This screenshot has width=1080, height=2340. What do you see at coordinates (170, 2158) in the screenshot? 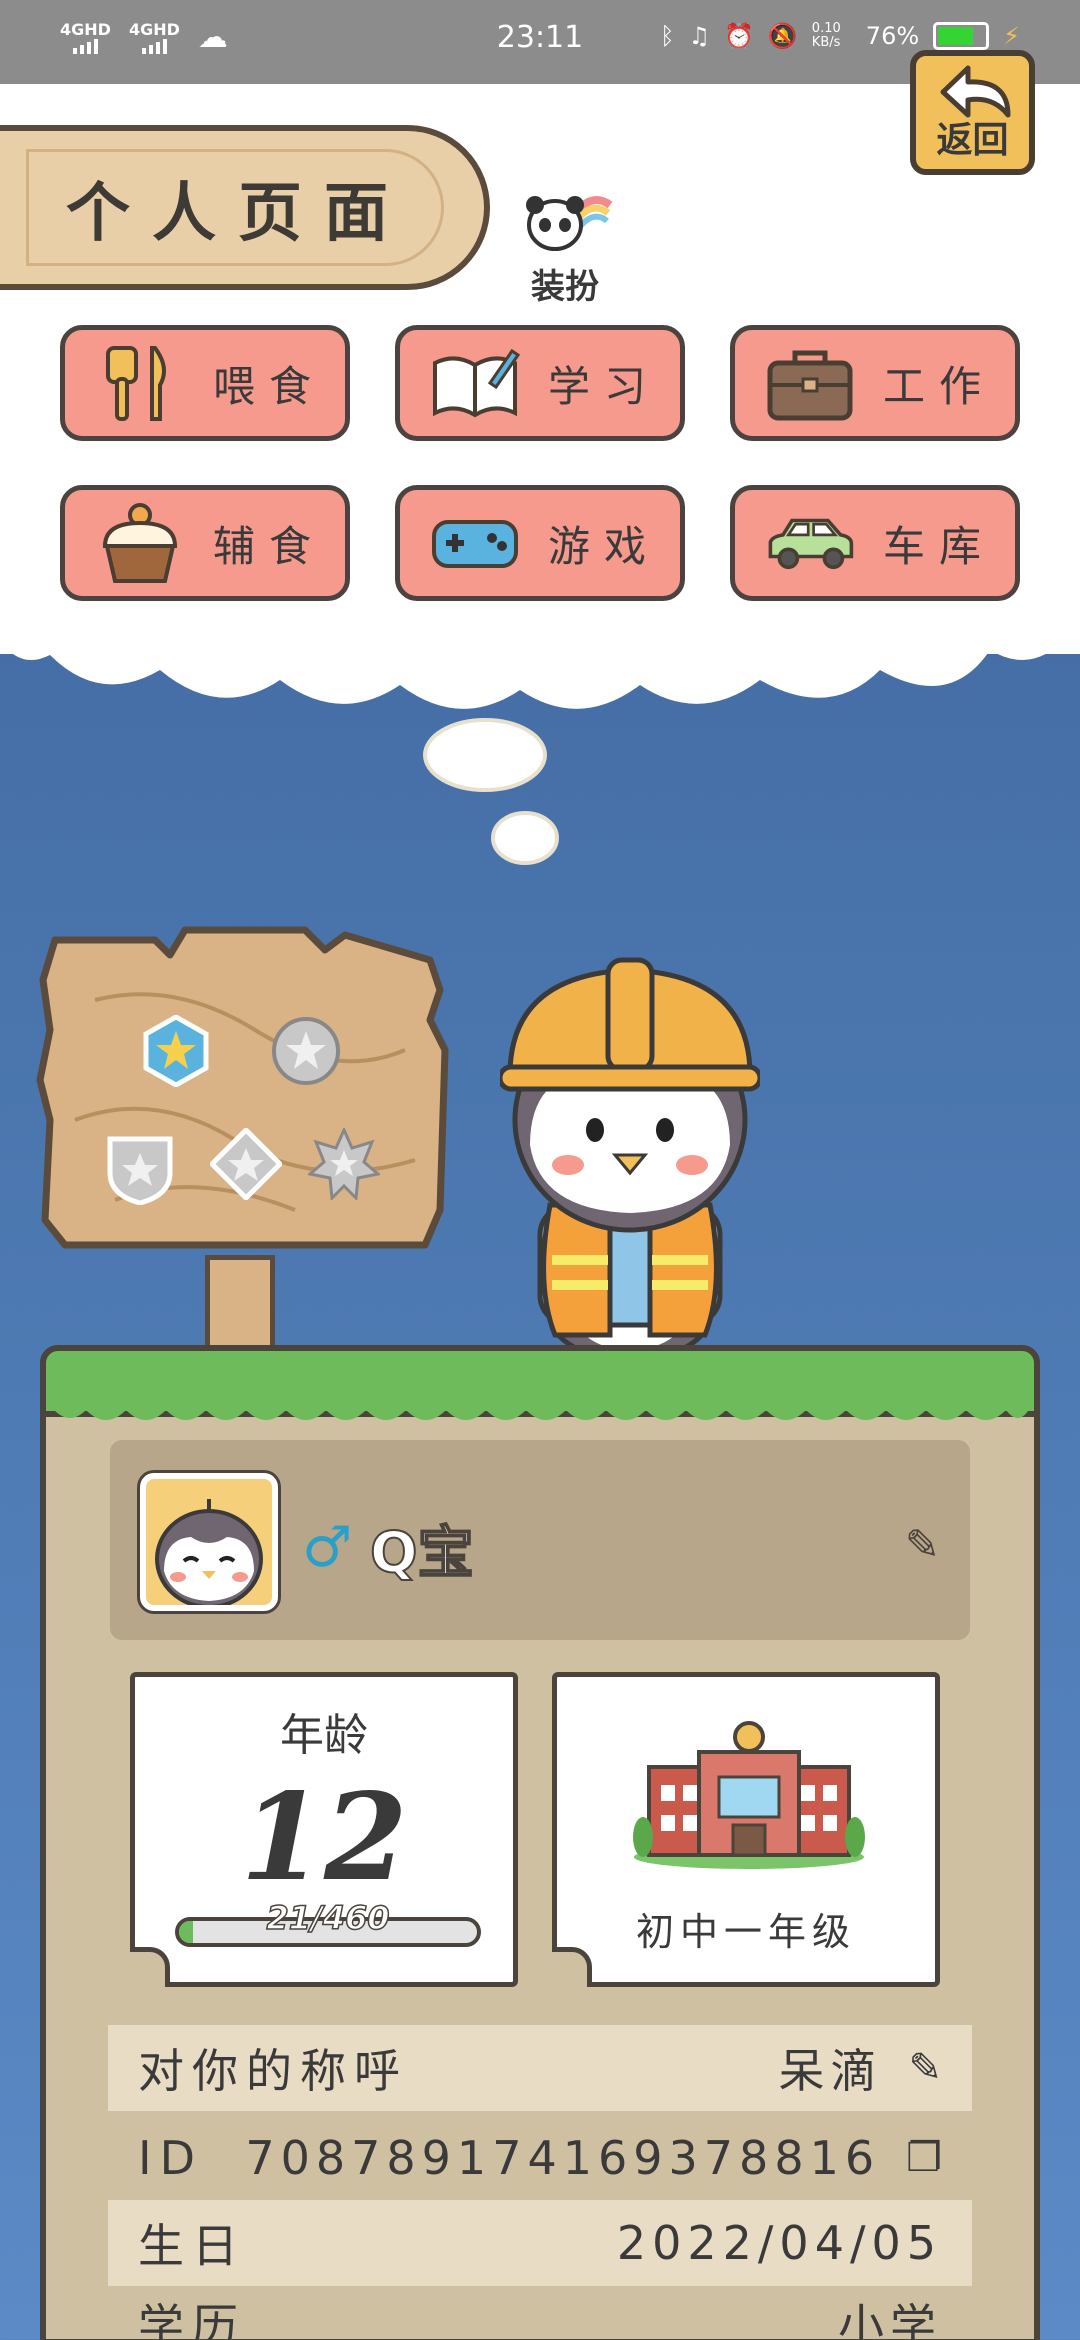
I see `id-label: ID` at bounding box center [170, 2158].